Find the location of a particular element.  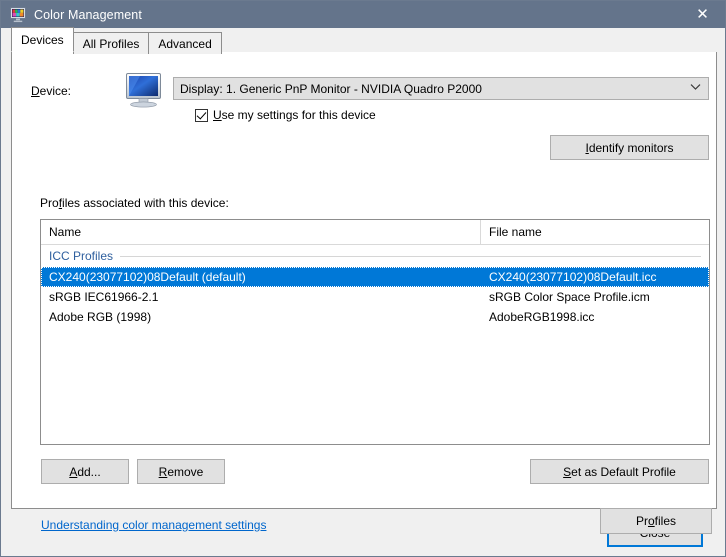

group-header-icc-profiles: ICC Profiles is located at coordinates (375, 256).